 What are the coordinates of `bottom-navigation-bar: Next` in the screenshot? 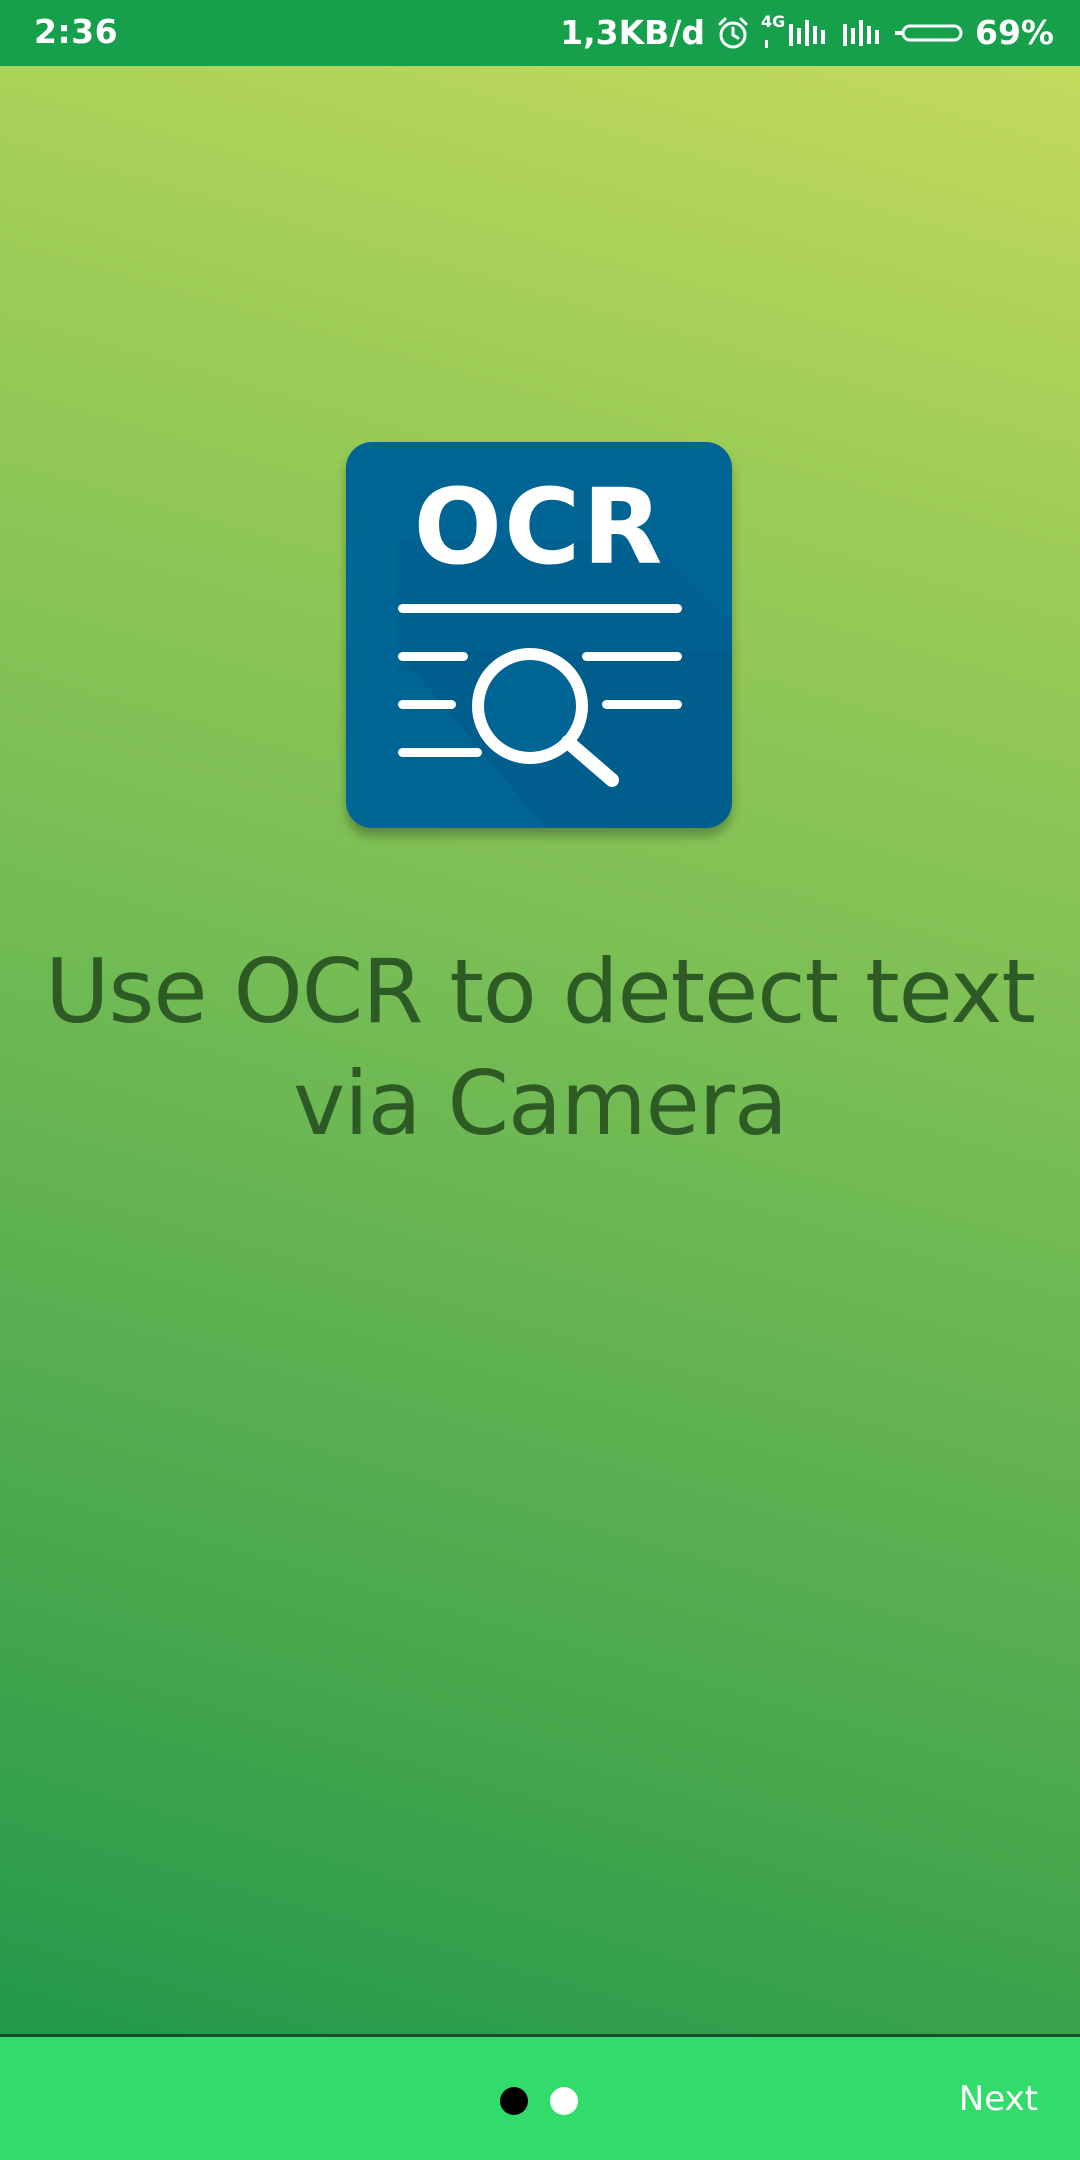 It's located at (540, 2097).